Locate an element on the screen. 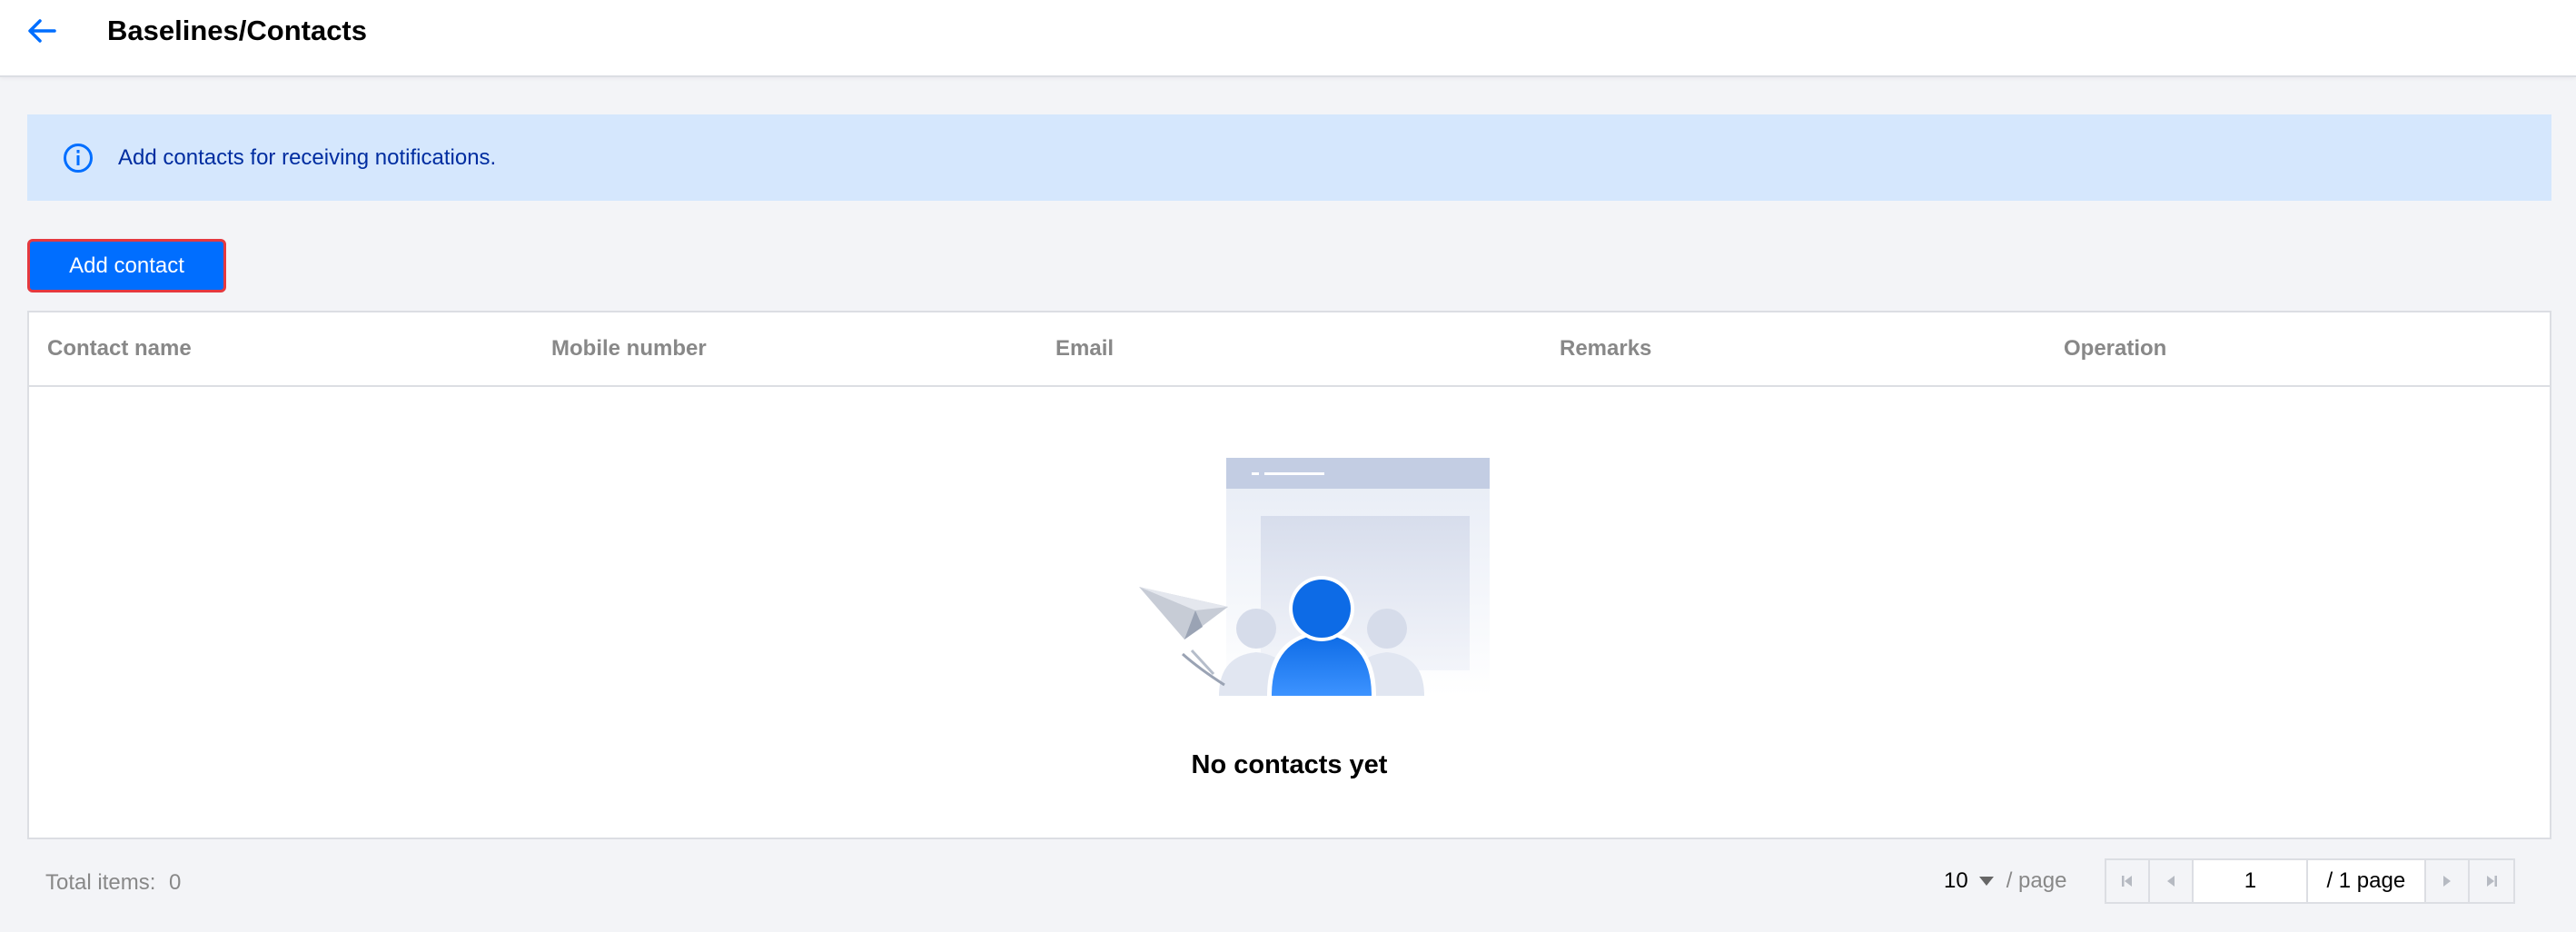  pagination: 10 / page / 1 page is located at coordinates (2230, 881).